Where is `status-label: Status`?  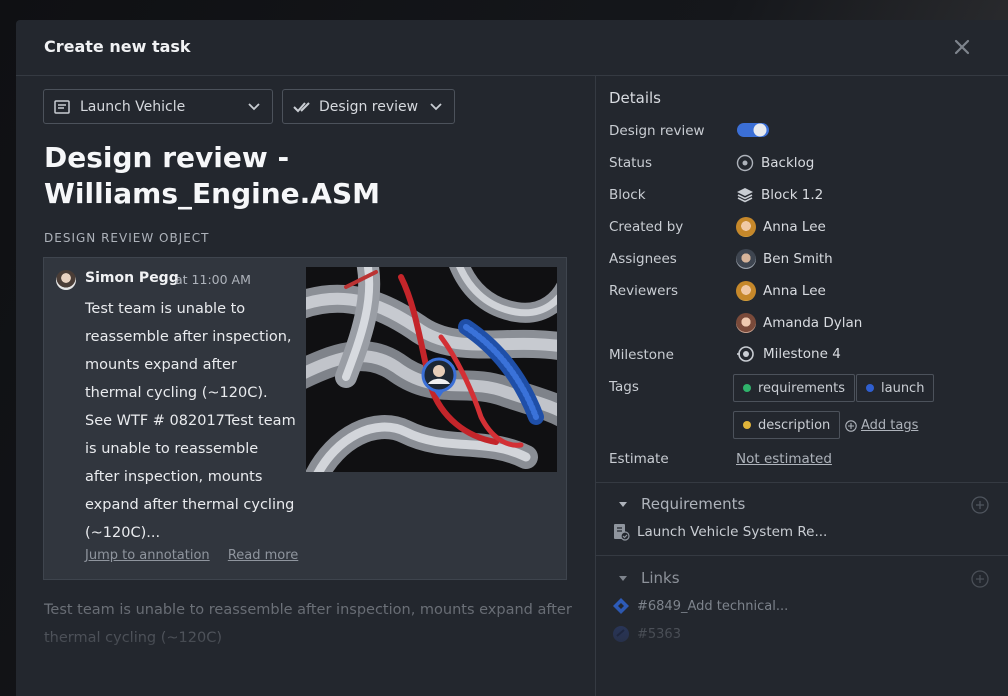
status-label: Status is located at coordinates (631, 163).